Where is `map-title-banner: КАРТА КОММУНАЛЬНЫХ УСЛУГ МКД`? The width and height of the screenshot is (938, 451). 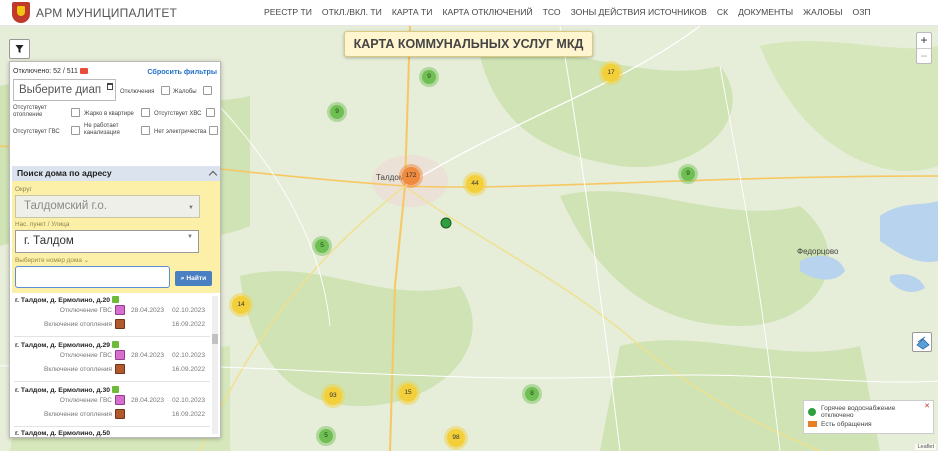
map-title-banner: КАРТА КОММУНАЛЬНЫХ УСЛУГ МКД is located at coordinates (468, 44).